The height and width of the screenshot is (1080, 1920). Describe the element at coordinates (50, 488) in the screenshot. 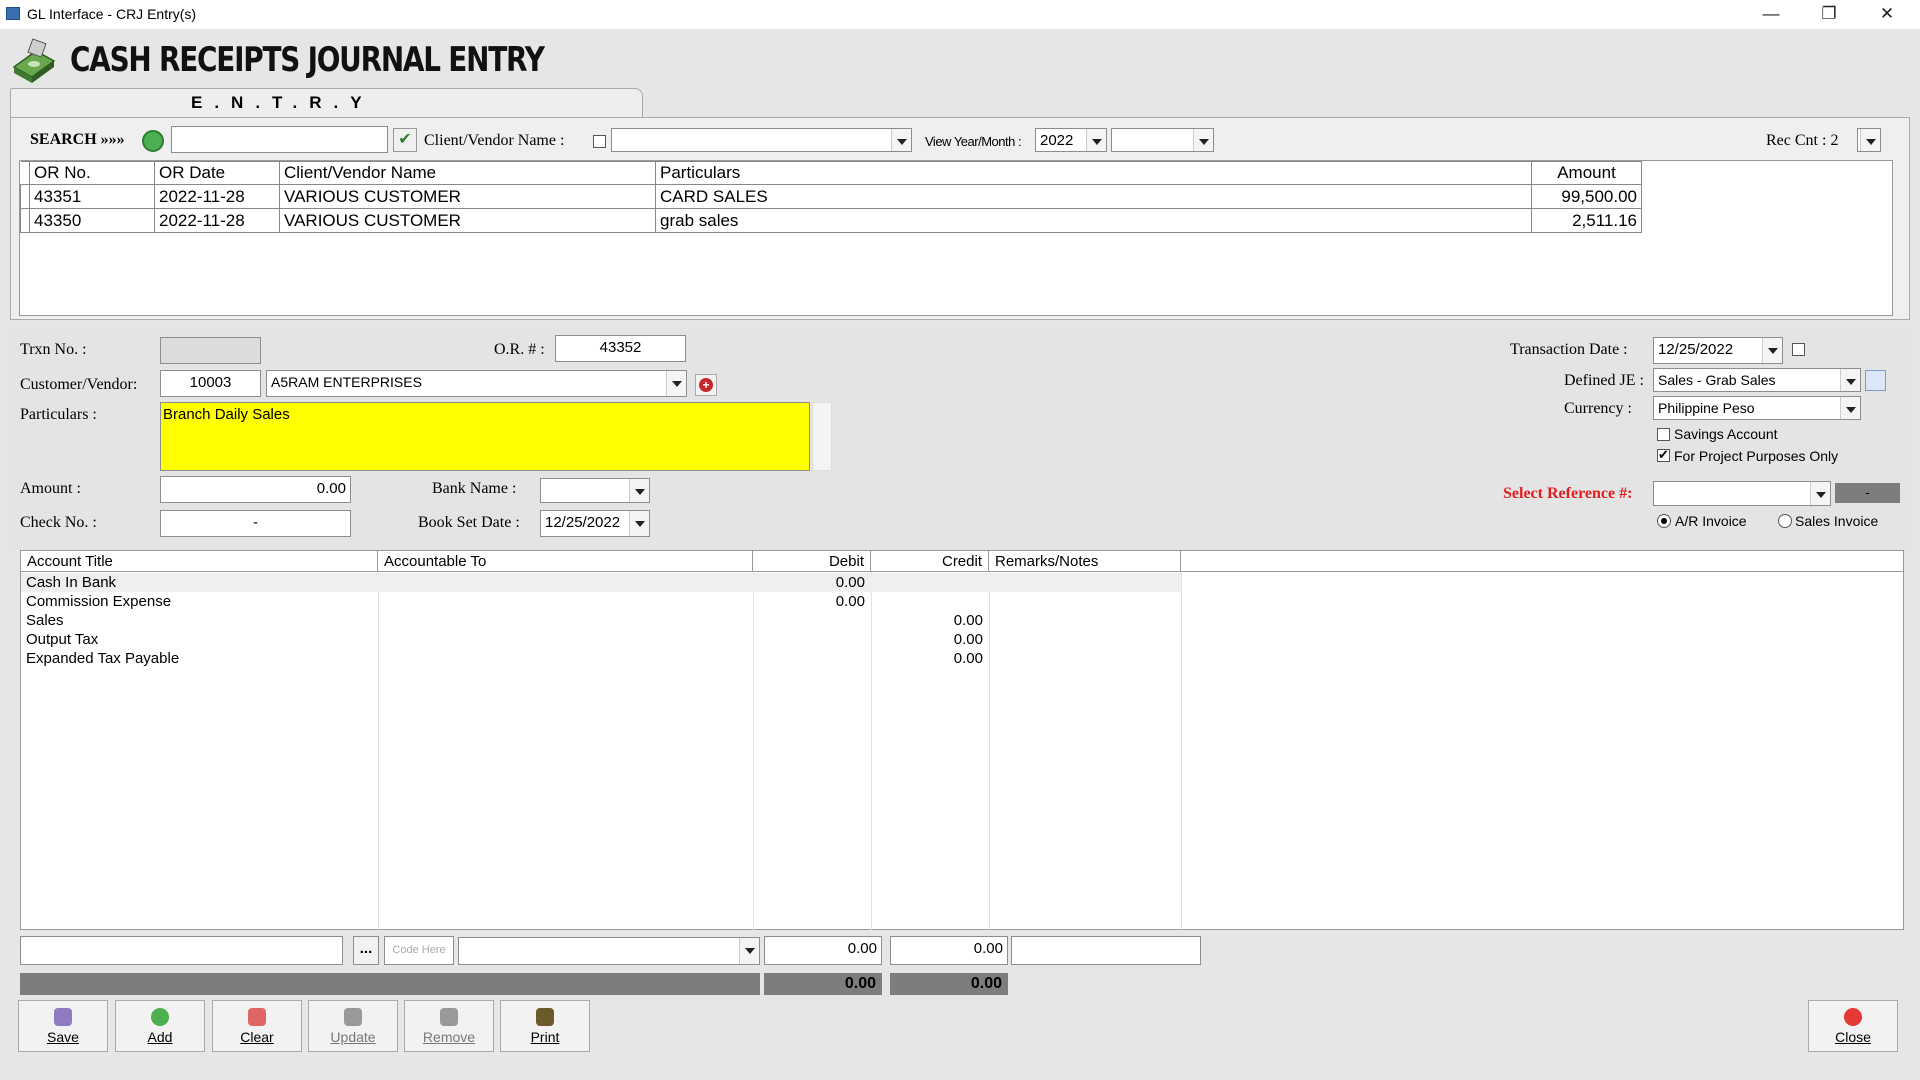

I see `amount-label: Amount :` at that location.